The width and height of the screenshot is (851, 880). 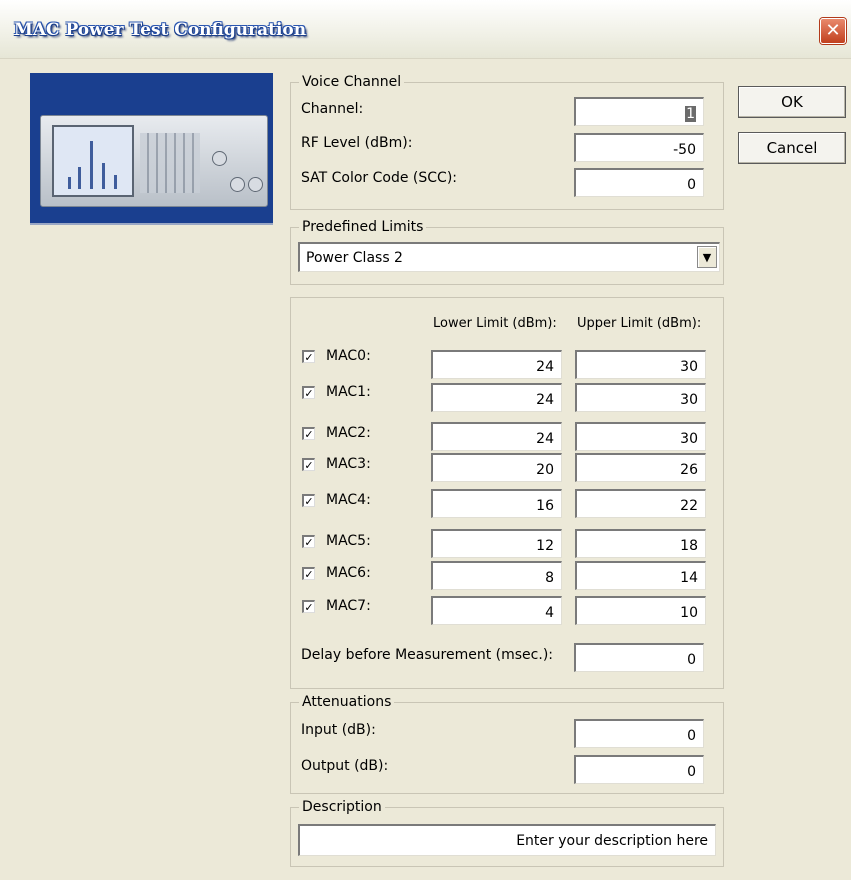 I want to click on mac4-checkbox: ✓, so click(x=308, y=500).